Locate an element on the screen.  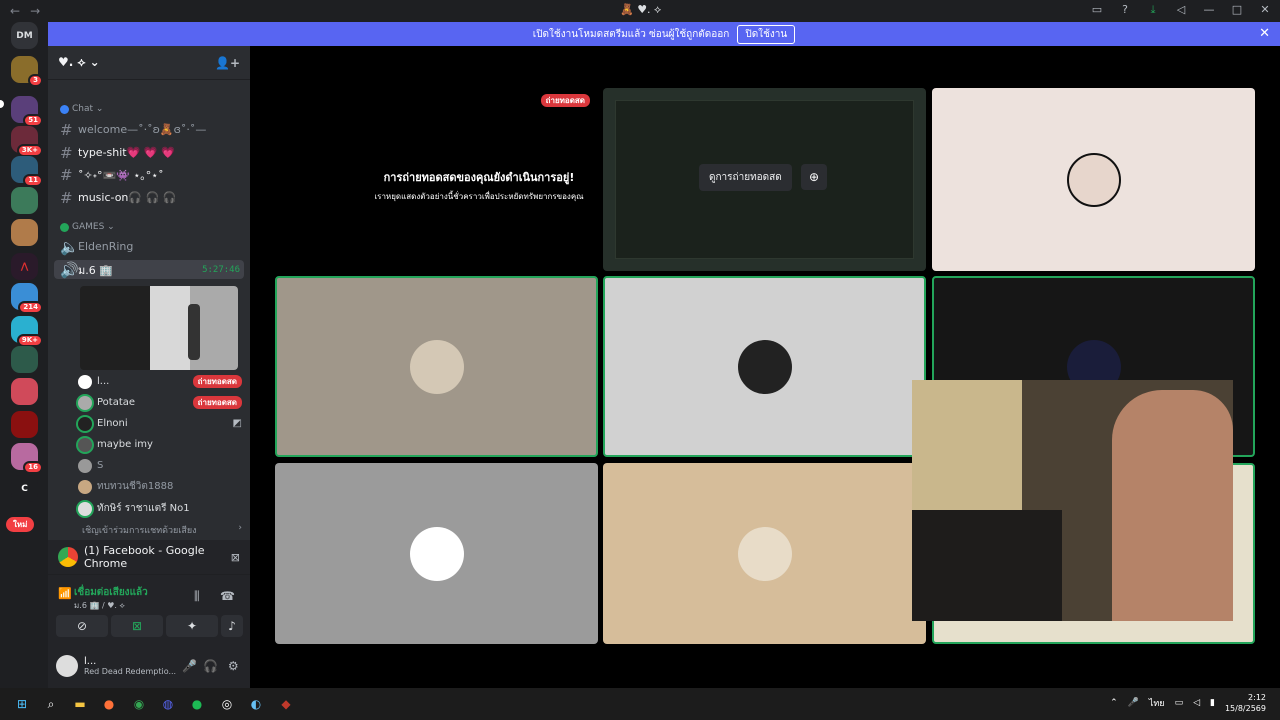
language-indicator: ไทย is located at coordinates (1157, 703).